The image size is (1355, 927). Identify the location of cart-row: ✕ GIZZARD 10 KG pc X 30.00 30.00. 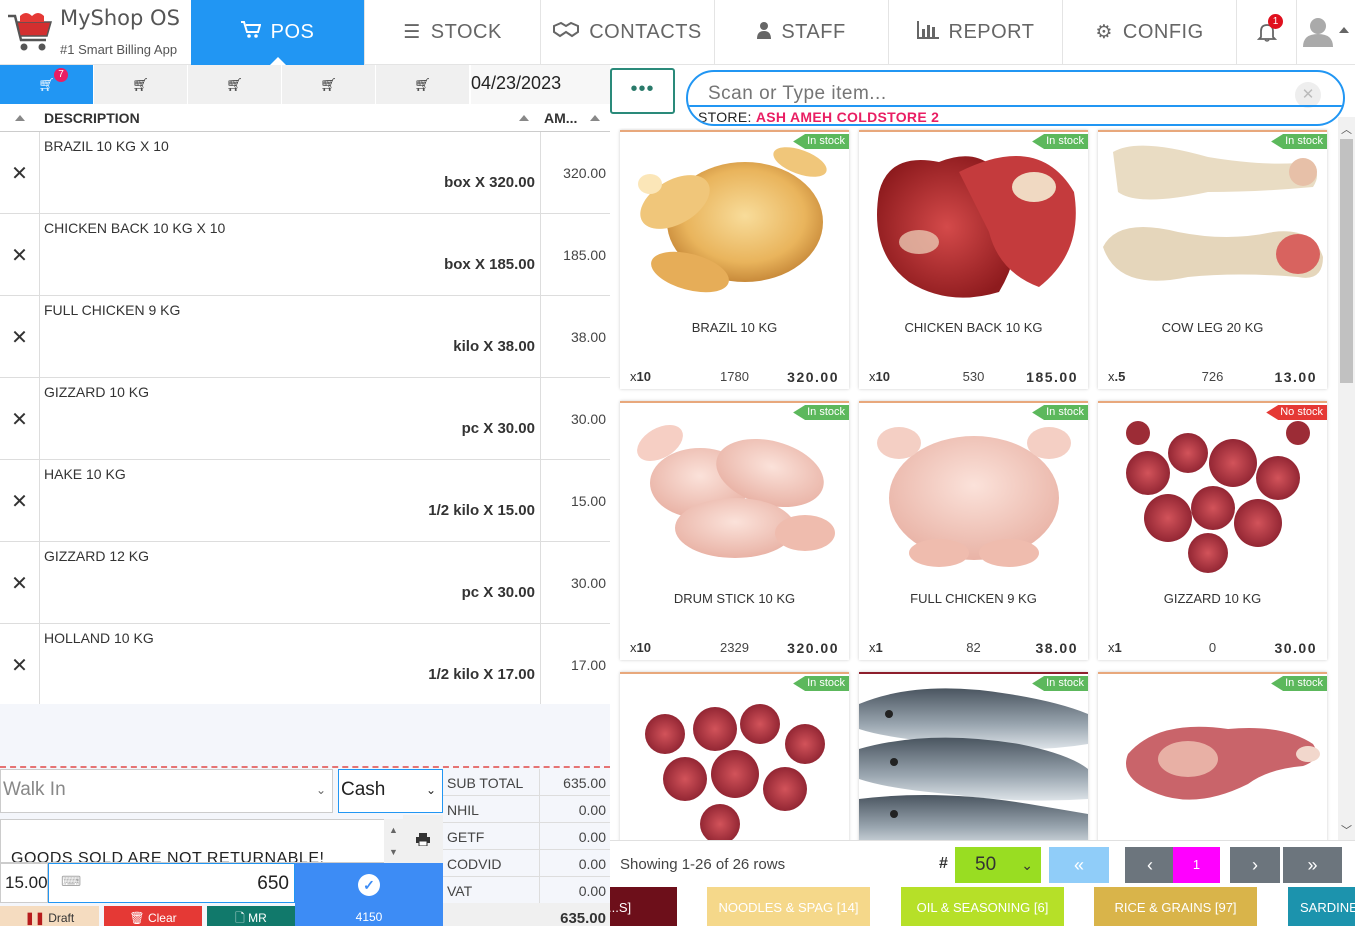
(305, 419).